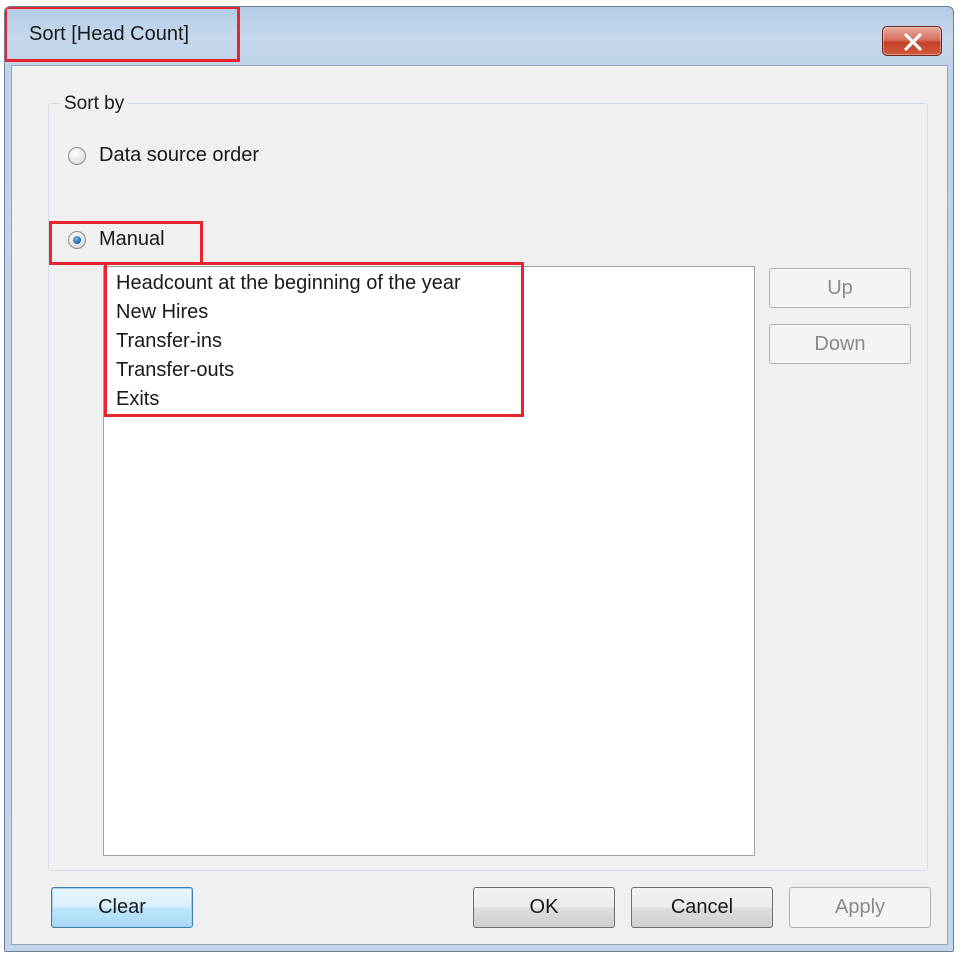 The width and height of the screenshot is (962, 957). What do you see at coordinates (94, 104) in the screenshot?
I see `sort-by-label: Sort by` at bounding box center [94, 104].